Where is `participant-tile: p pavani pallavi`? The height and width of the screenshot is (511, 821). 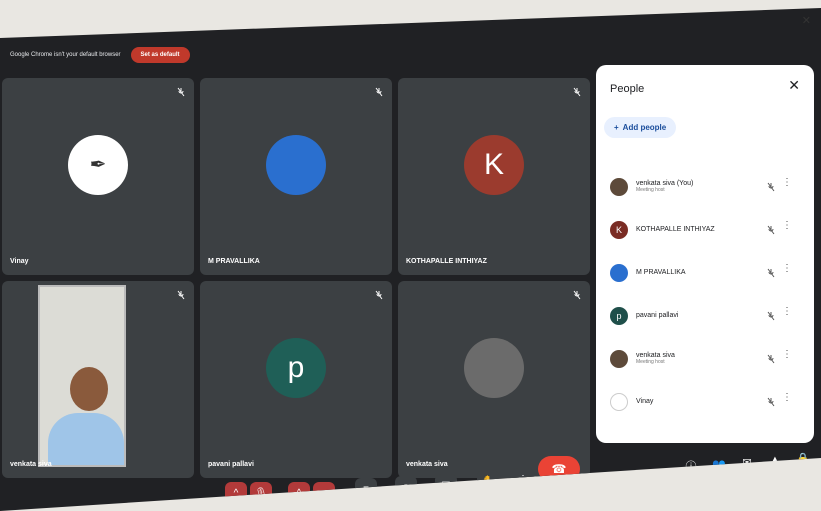 participant-tile: p pavani pallavi is located at coordinates (296, 379).